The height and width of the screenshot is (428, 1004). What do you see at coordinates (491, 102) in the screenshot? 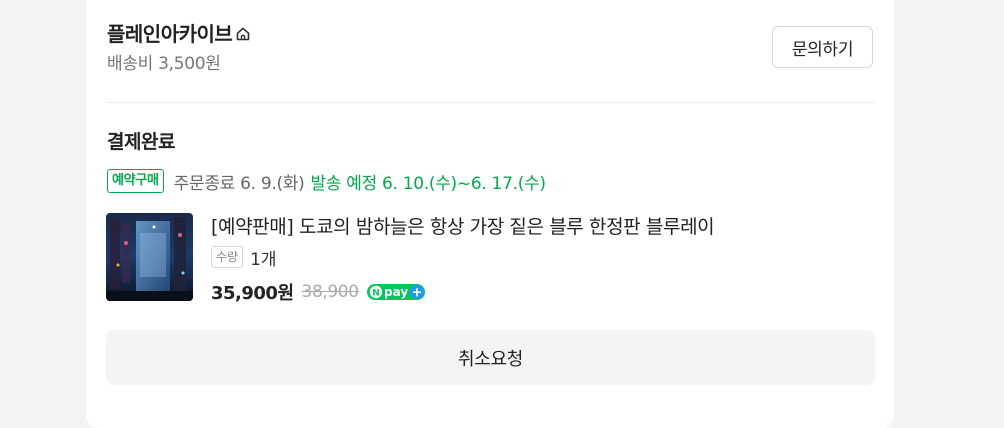
I see `divider` at bounding box center [491, 102].